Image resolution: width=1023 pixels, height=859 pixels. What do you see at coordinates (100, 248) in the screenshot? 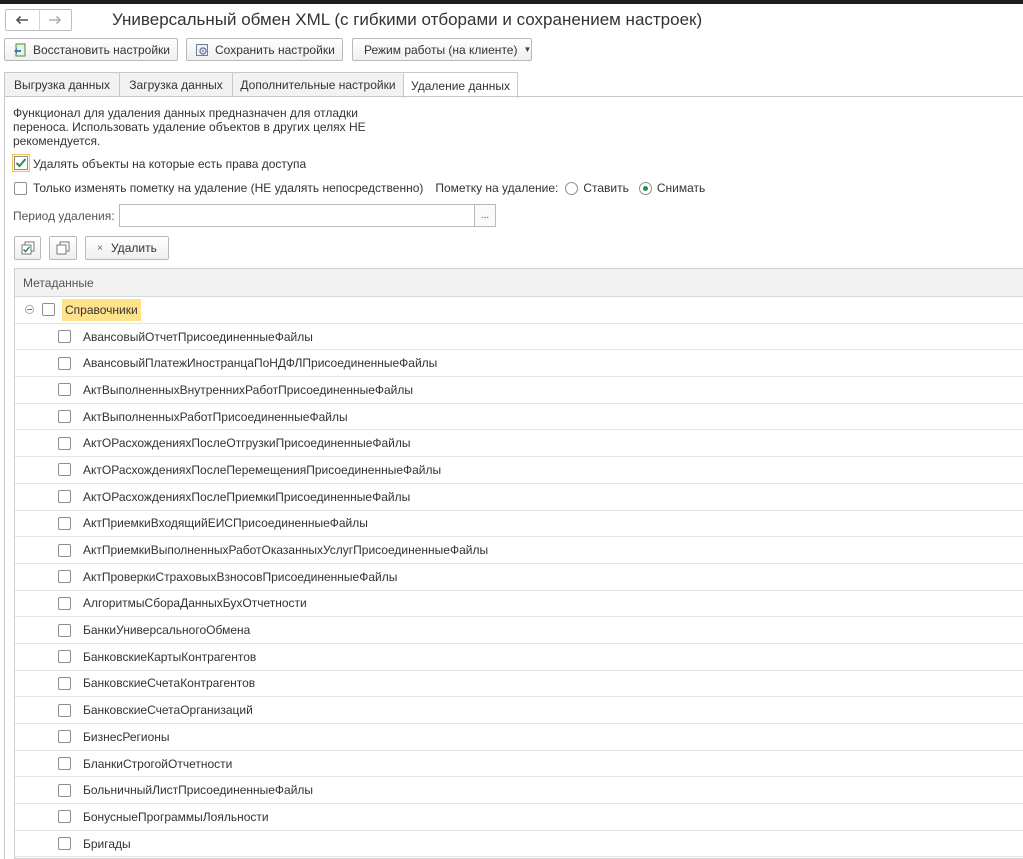
I see `close-icon: ×` at bounding box center [100, 248].